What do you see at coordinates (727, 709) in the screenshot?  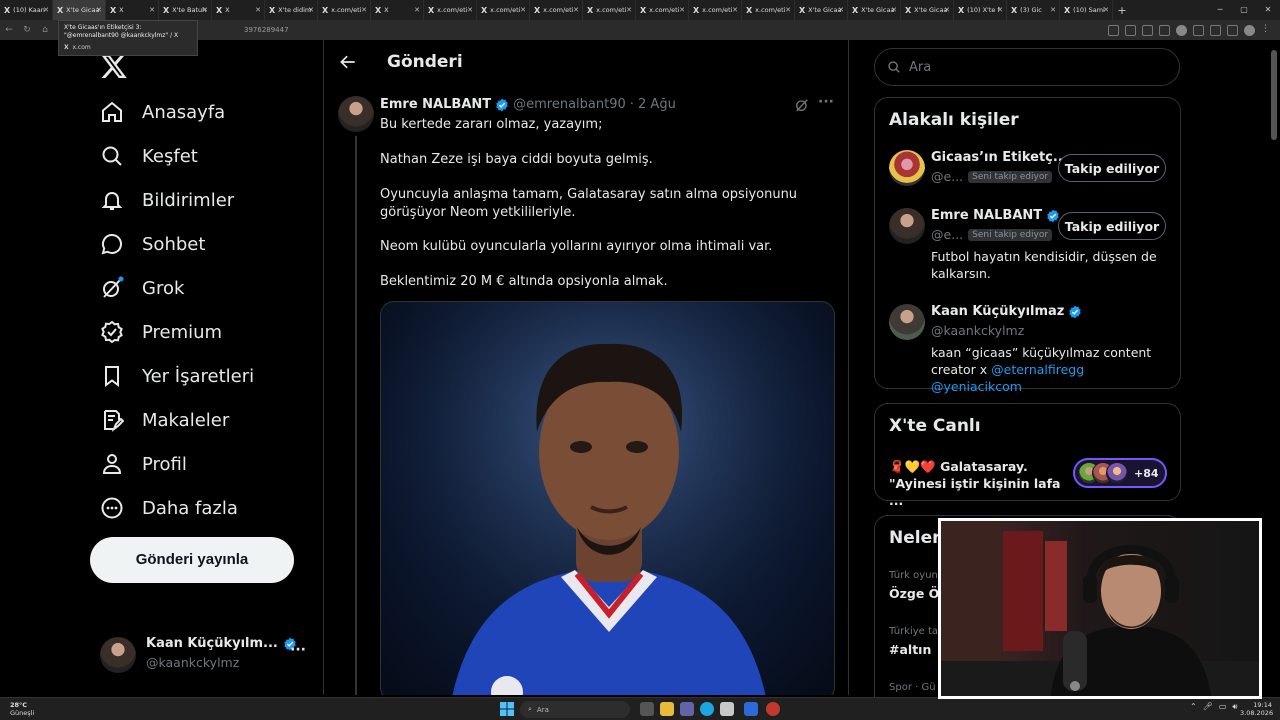 I see `store-icon` at bounding box center [727, 709].